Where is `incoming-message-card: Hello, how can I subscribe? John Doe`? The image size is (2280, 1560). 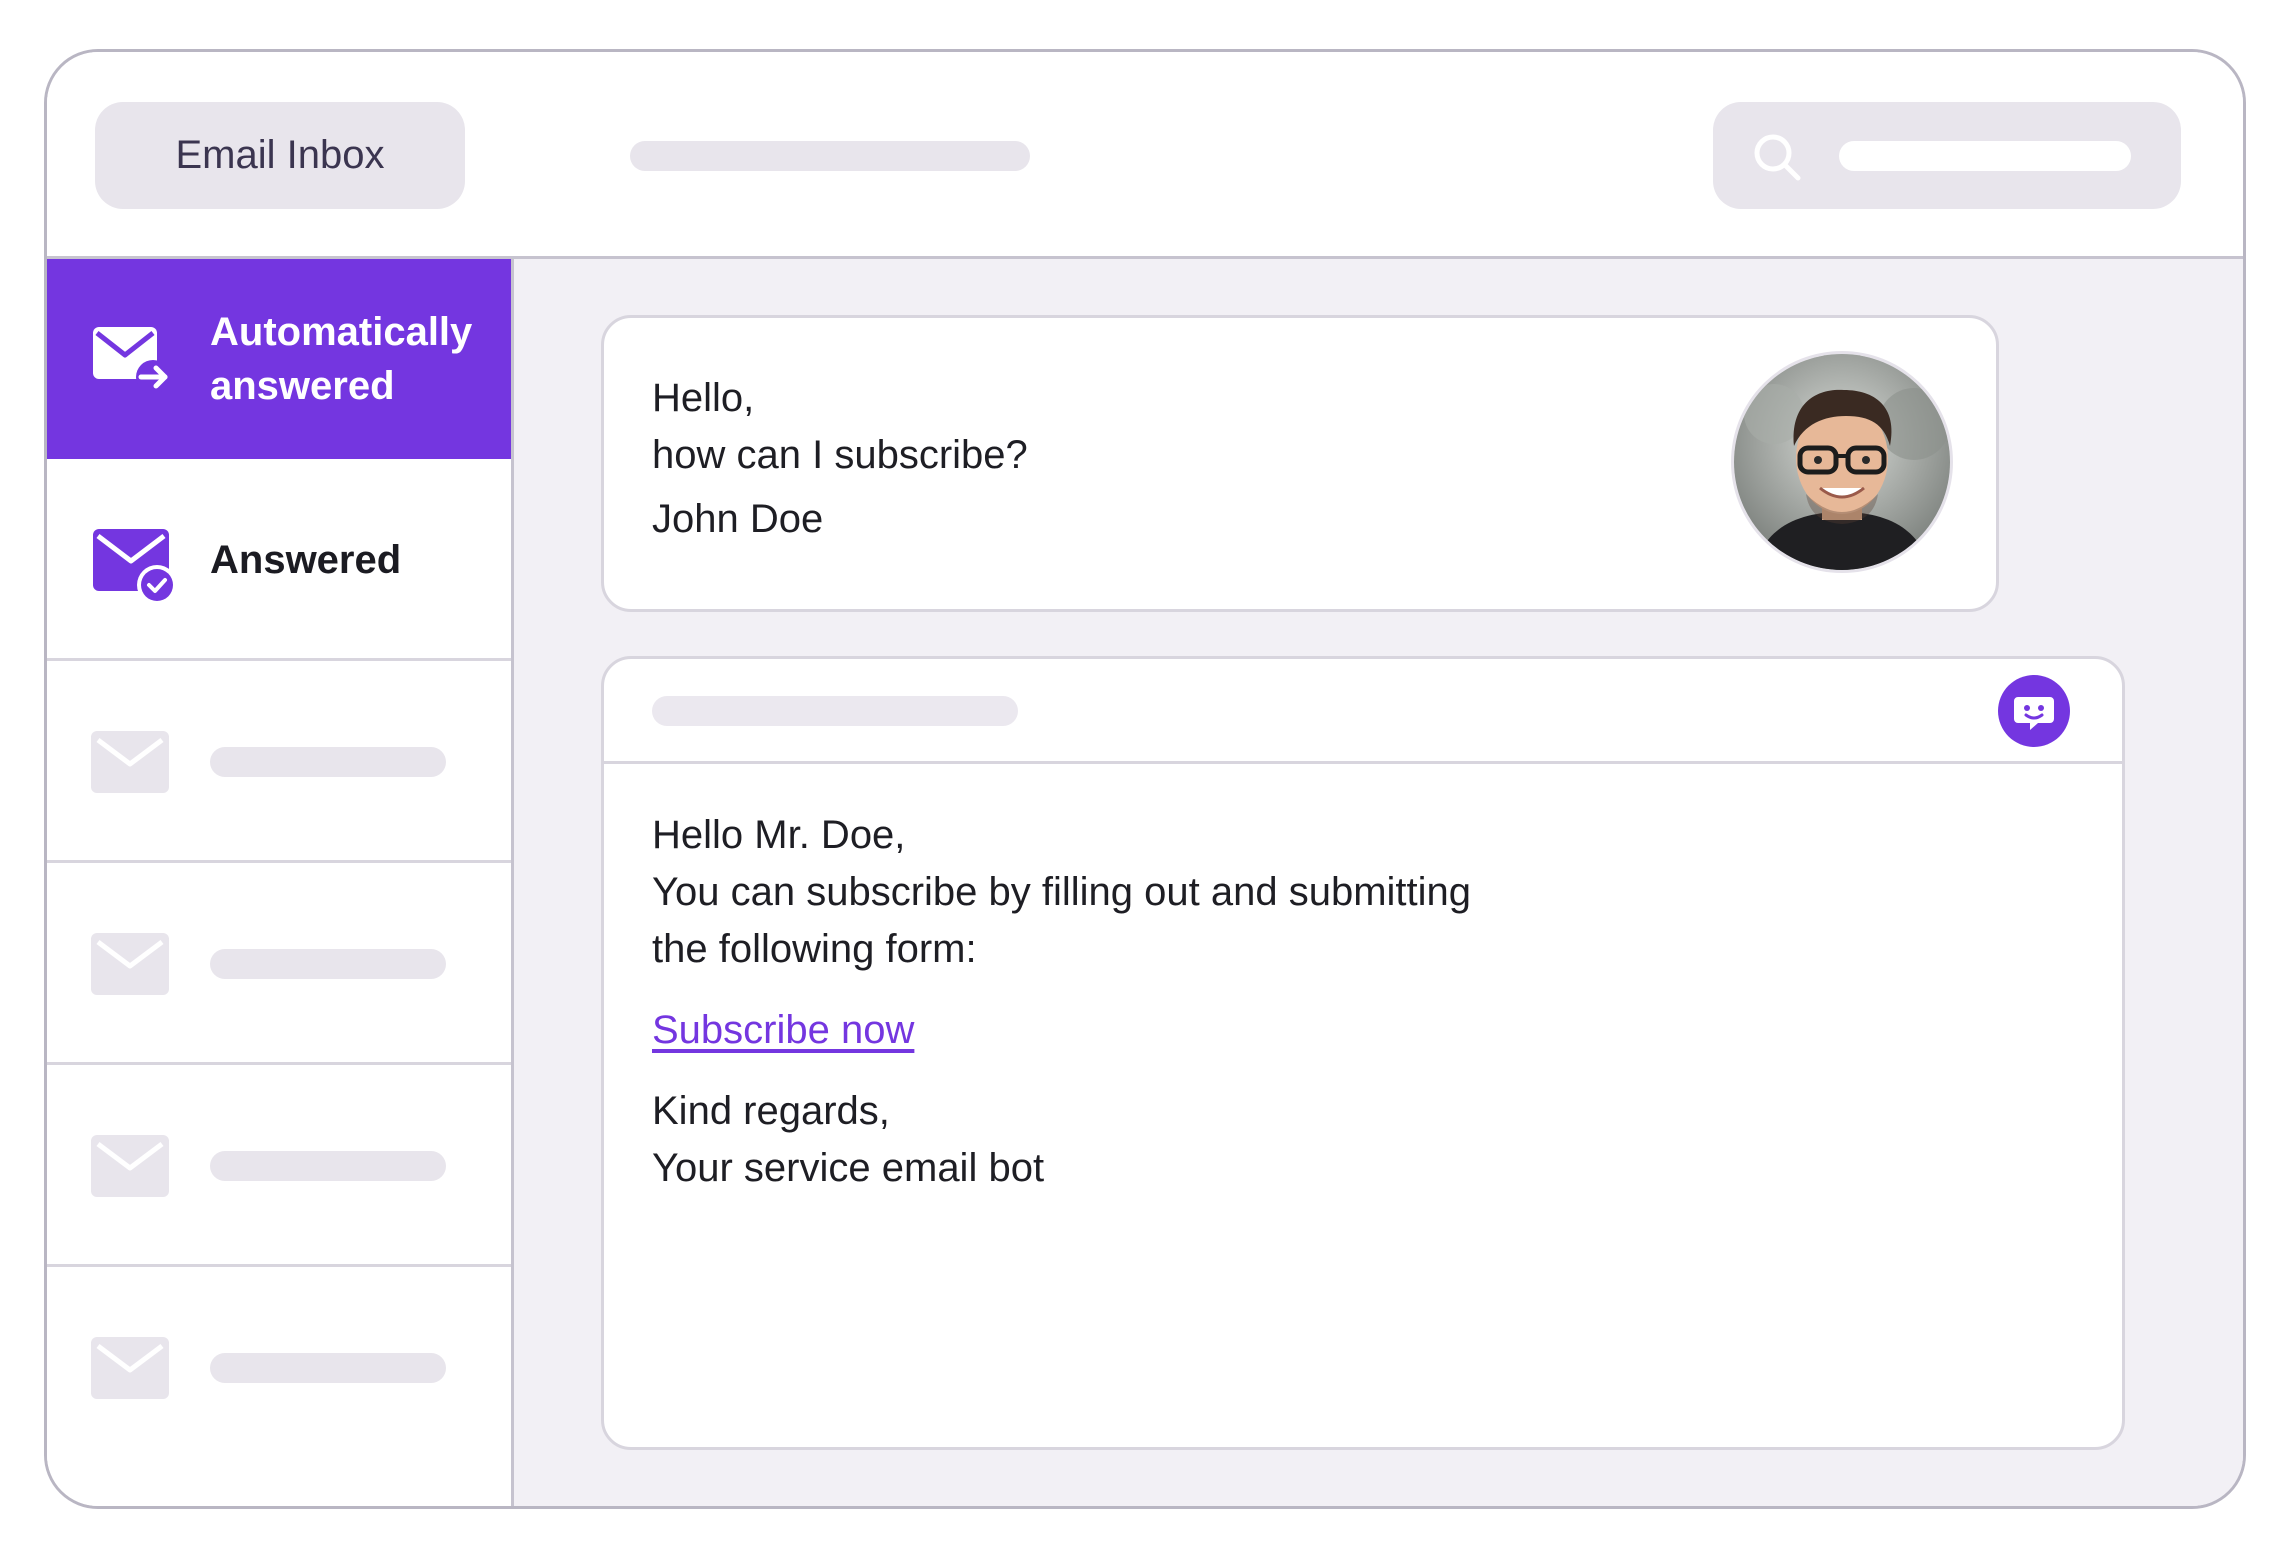 incoming-message-card: Hello, how can I subscribe? John Doe is located at coordinates (1300, 463).